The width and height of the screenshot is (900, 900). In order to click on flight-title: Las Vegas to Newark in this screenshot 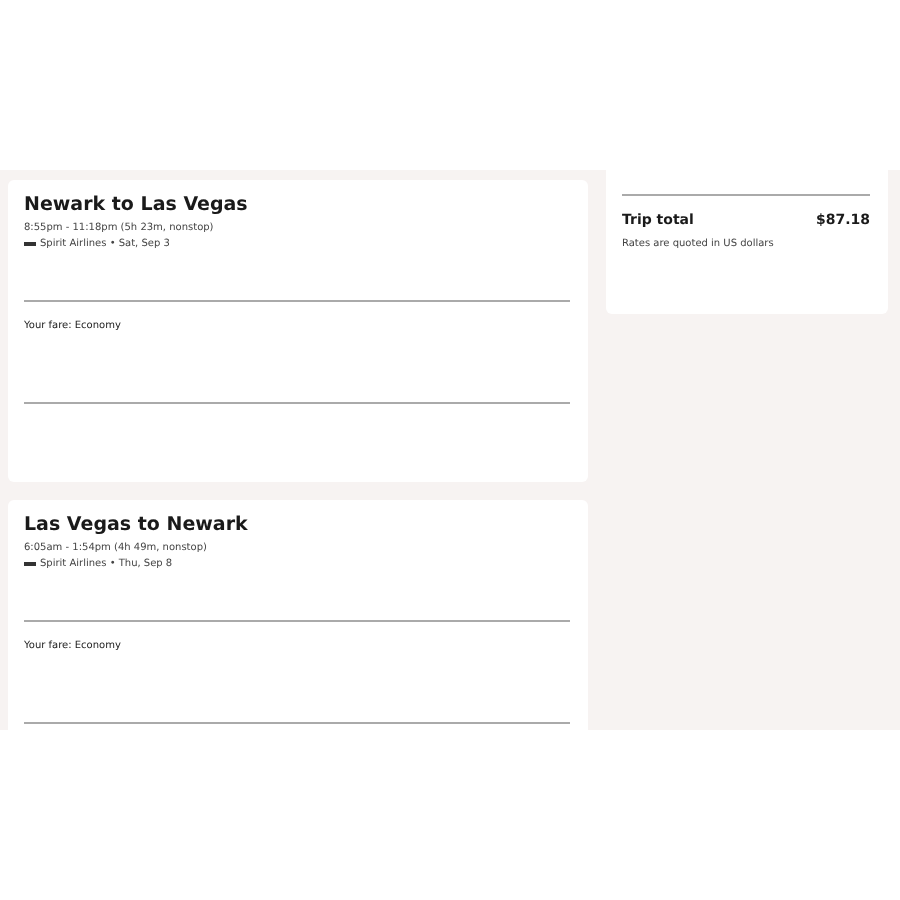, I will do `click(137, 525)`.